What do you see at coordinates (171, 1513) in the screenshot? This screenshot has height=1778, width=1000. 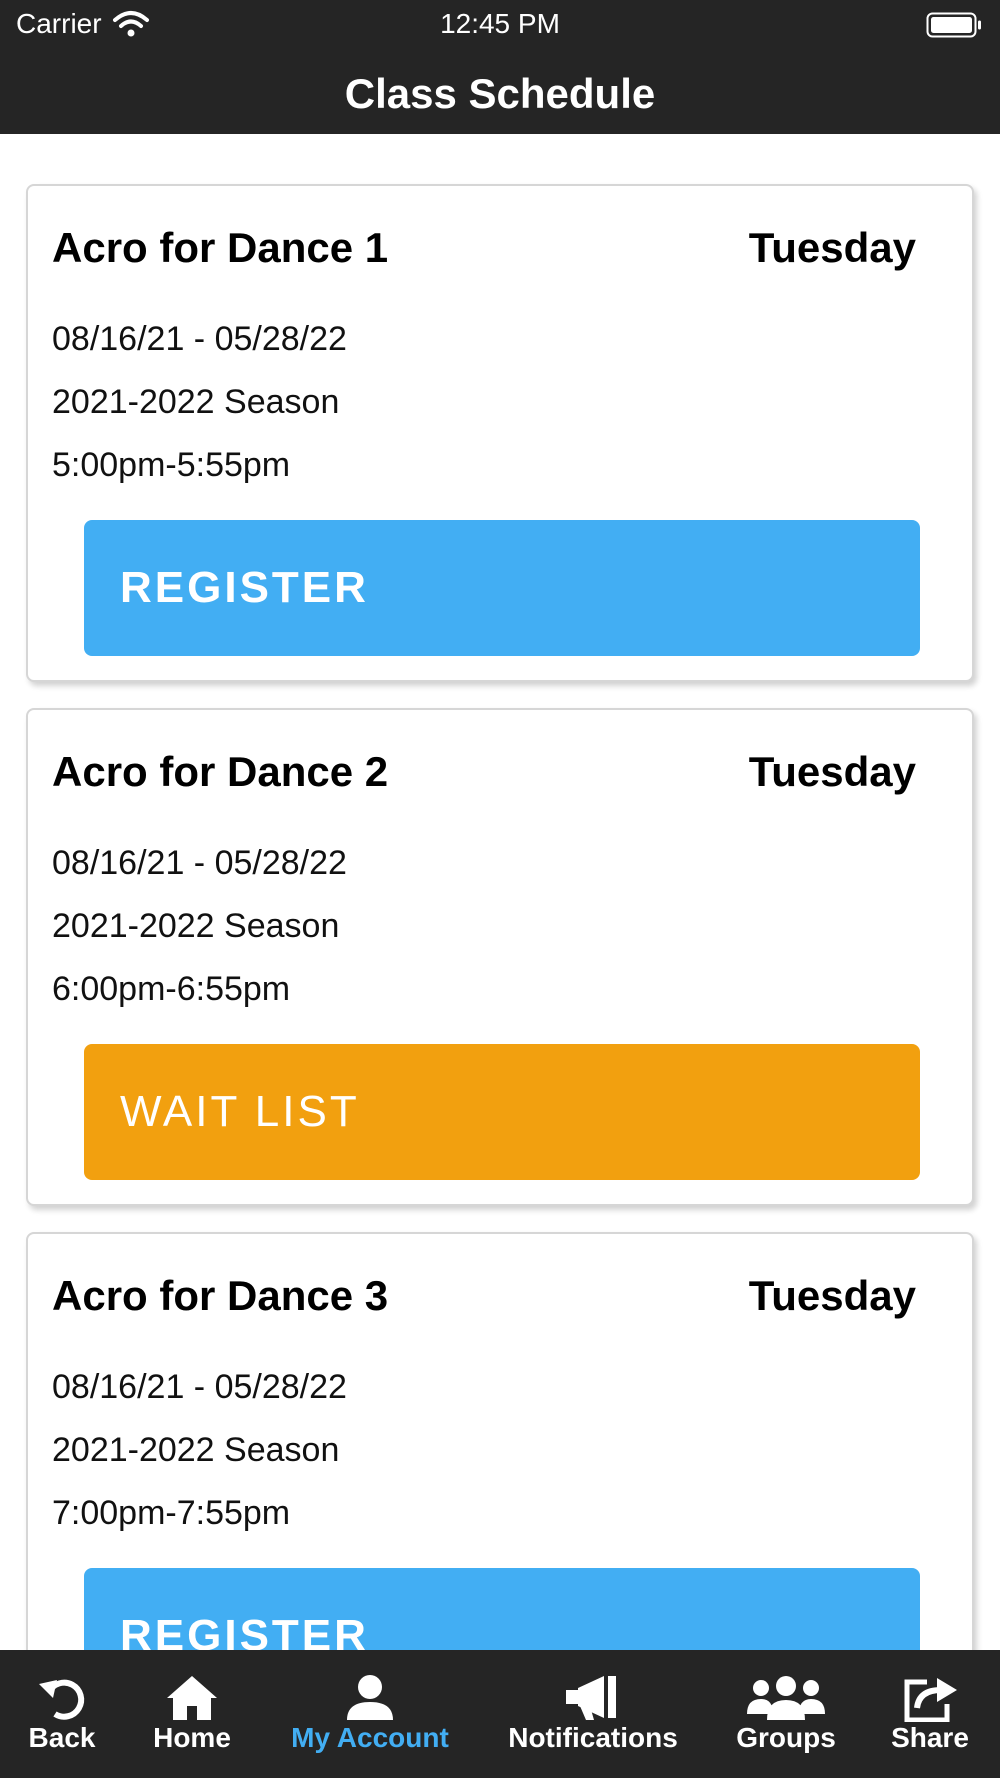 I see `class-time: 7:00pm-7:55pm` at bounding box center [171, 1513].